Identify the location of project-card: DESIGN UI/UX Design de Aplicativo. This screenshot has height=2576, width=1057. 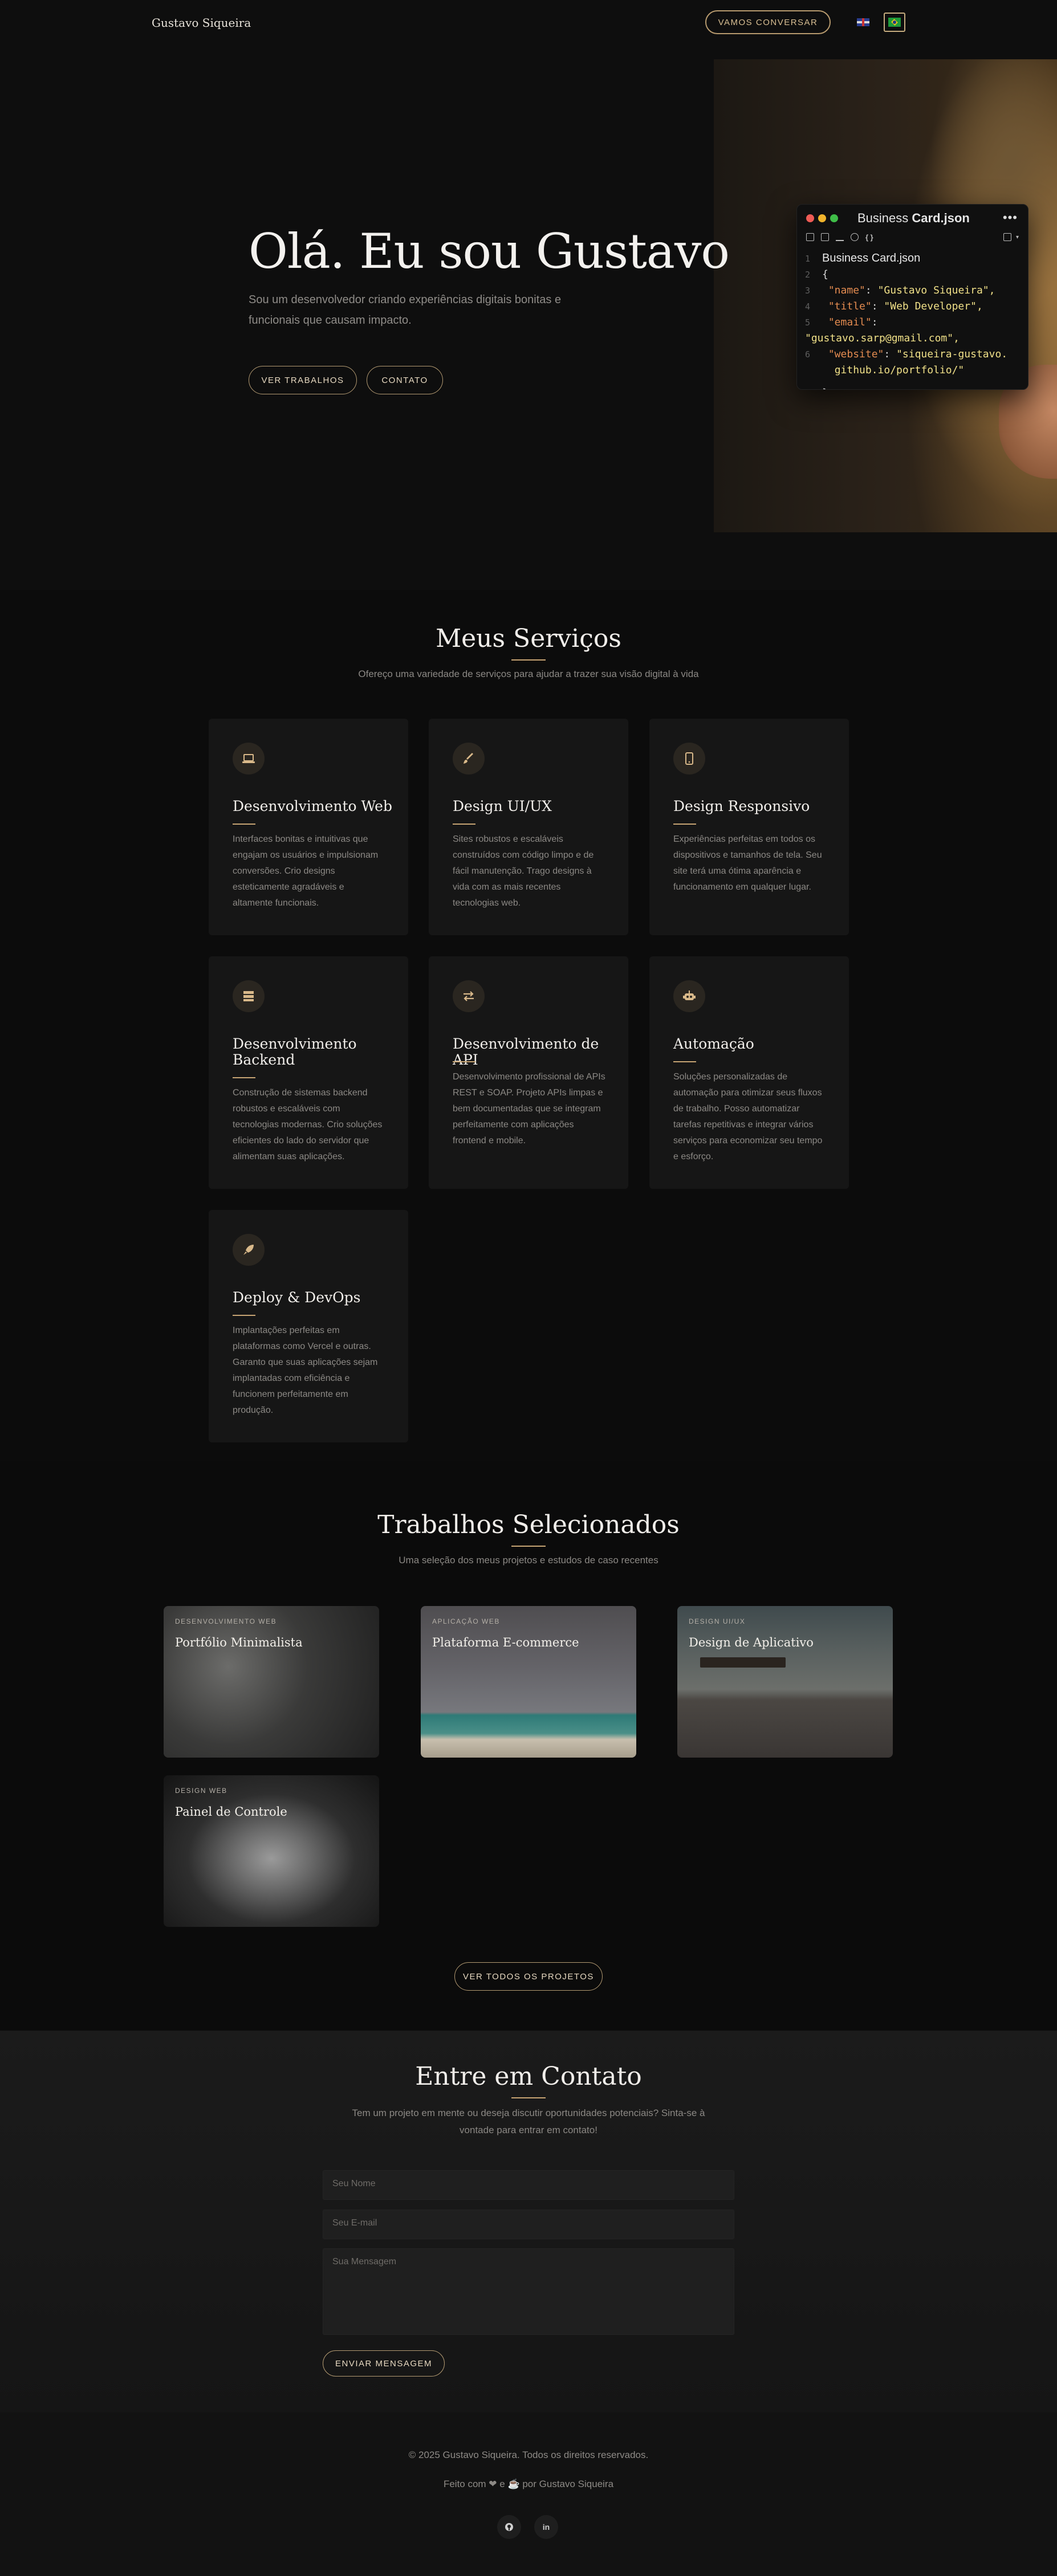
(785, 1682).